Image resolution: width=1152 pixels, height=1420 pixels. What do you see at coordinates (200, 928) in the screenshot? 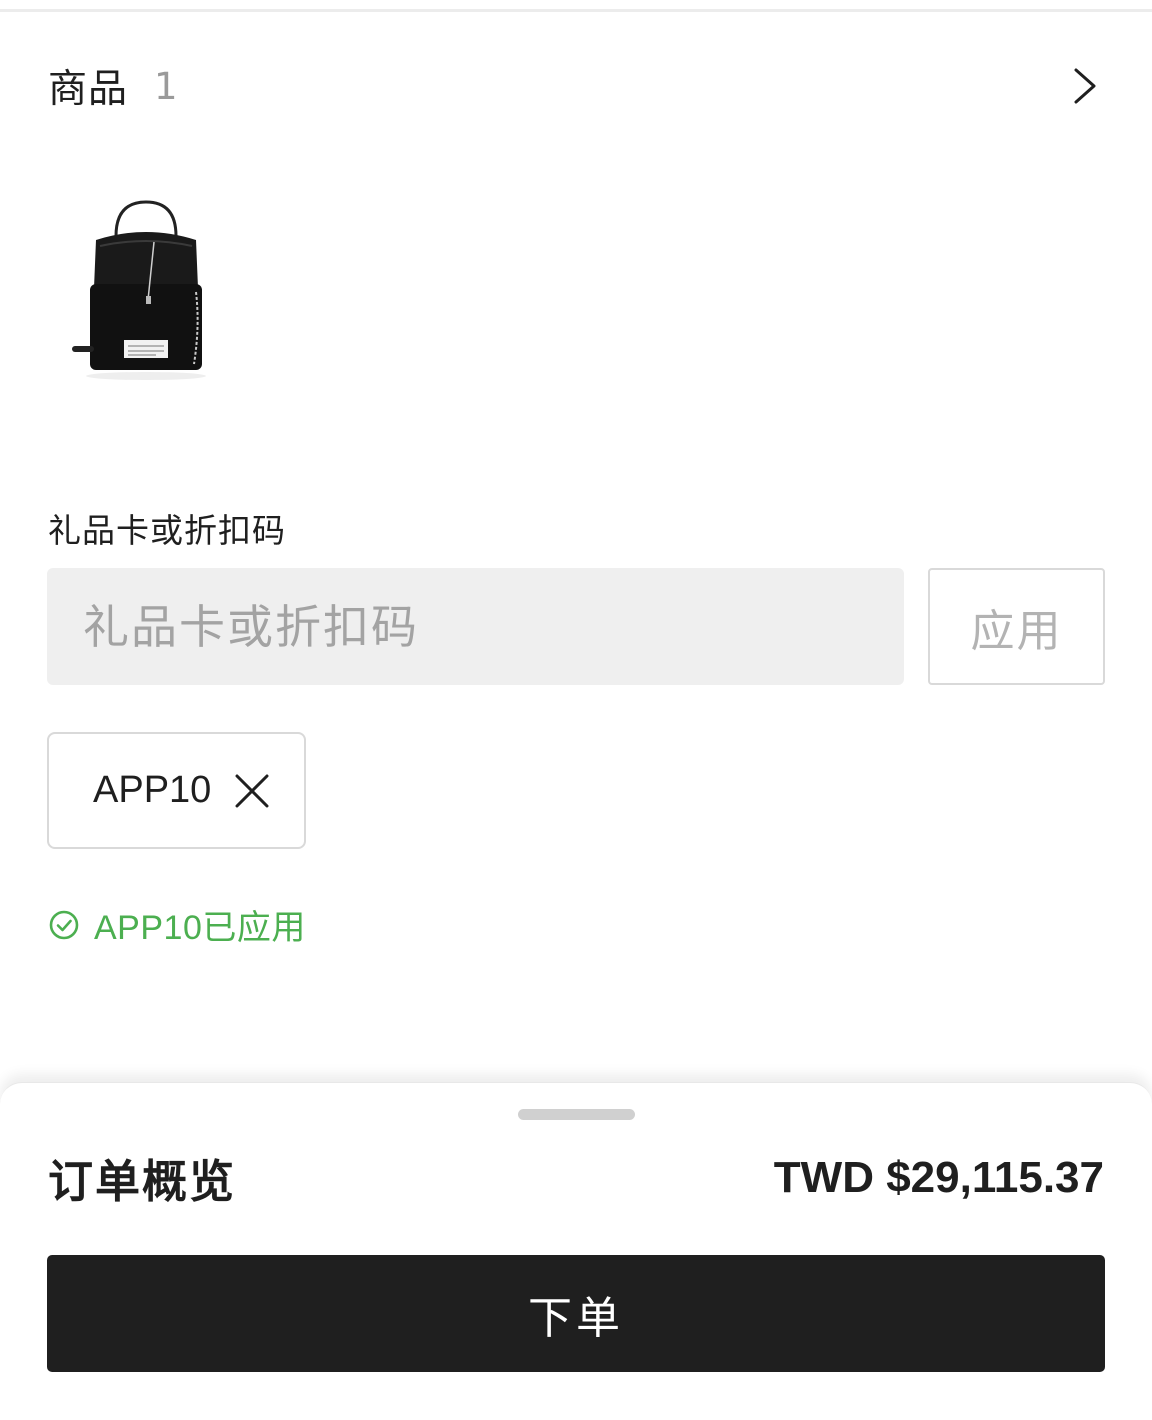
I see `applied-message: APP10已应用` at bounding box center [200, 928].